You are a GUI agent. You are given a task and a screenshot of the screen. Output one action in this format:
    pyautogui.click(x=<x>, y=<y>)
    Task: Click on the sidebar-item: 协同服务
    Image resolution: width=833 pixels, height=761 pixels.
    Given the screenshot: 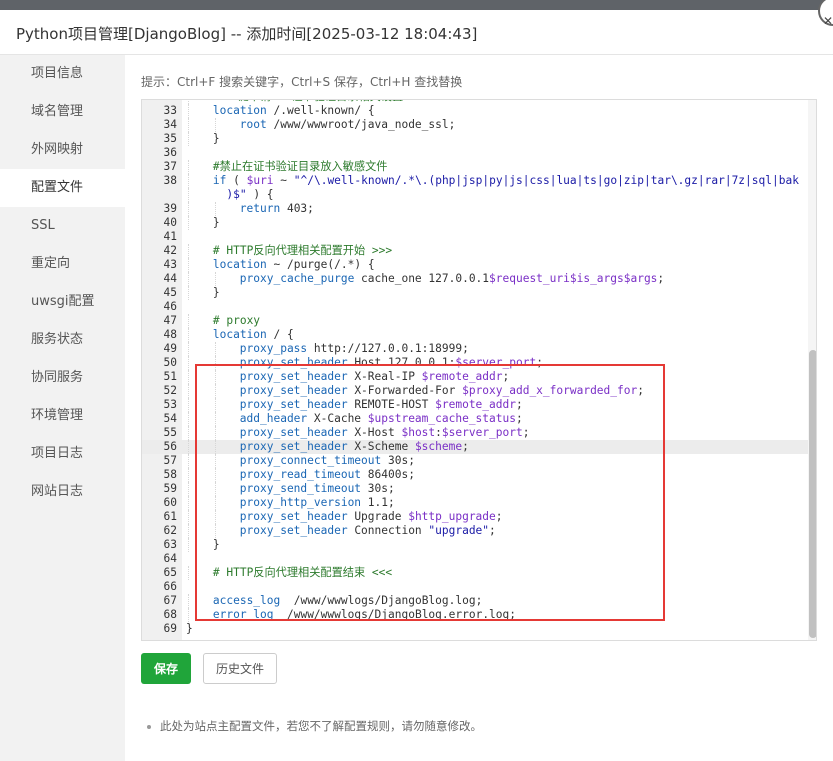 What is the action you would take?
    pyautogui.click(x=62, y=378)
    